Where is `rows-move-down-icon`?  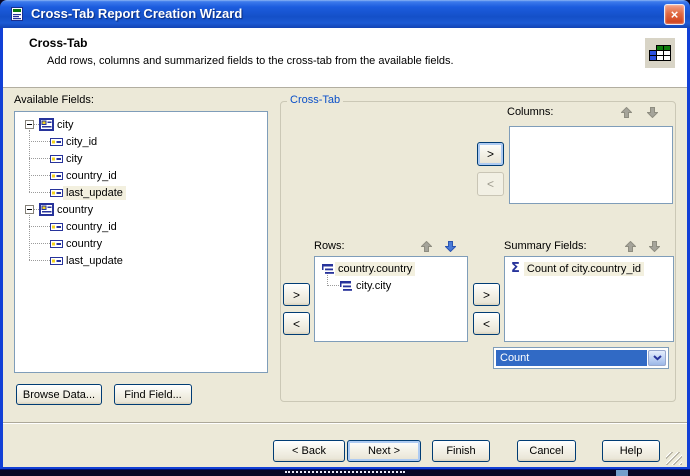
rows-move-down-icon is located at coordinates (450, 247).